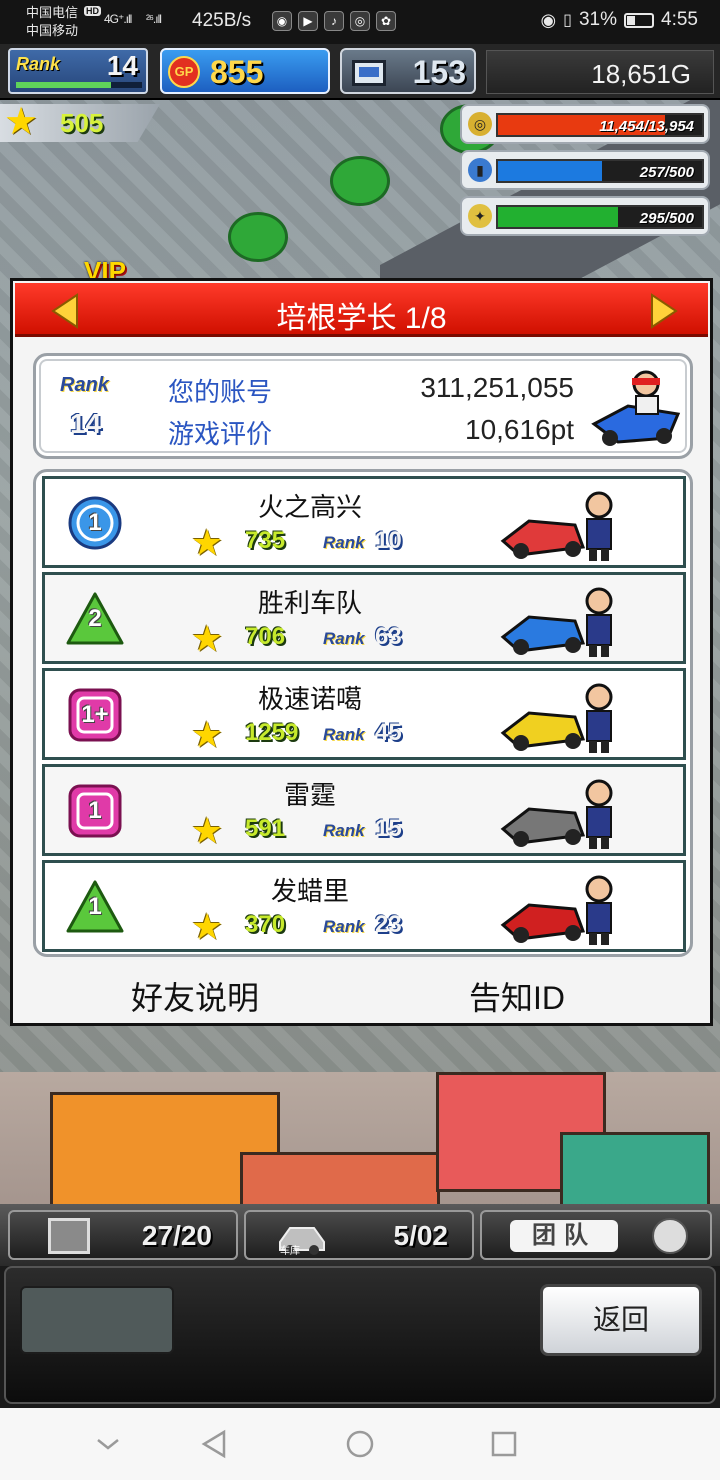 This screenshot has width=720, height=1480. I want to click on carrier-2: 中国移动, so click(52, 30).